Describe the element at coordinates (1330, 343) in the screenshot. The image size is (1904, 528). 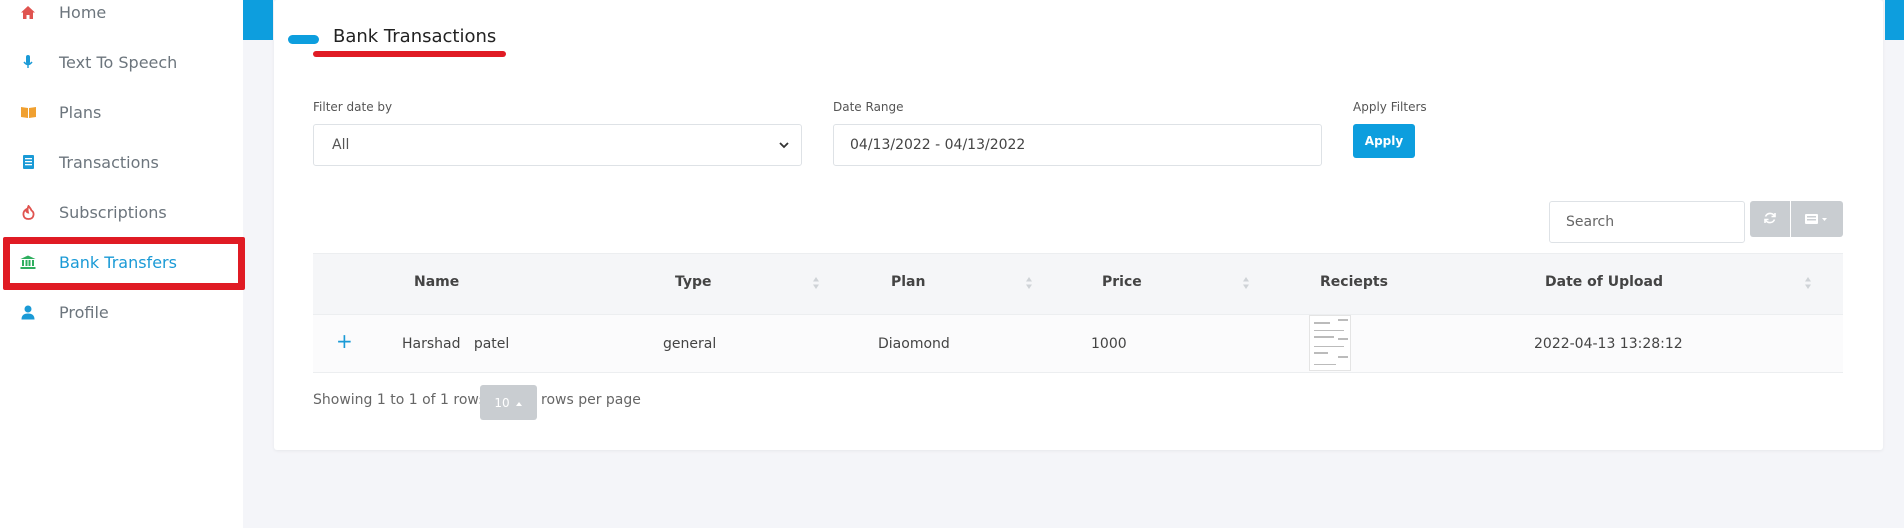
I see `receipt-thumbnail` at that location.